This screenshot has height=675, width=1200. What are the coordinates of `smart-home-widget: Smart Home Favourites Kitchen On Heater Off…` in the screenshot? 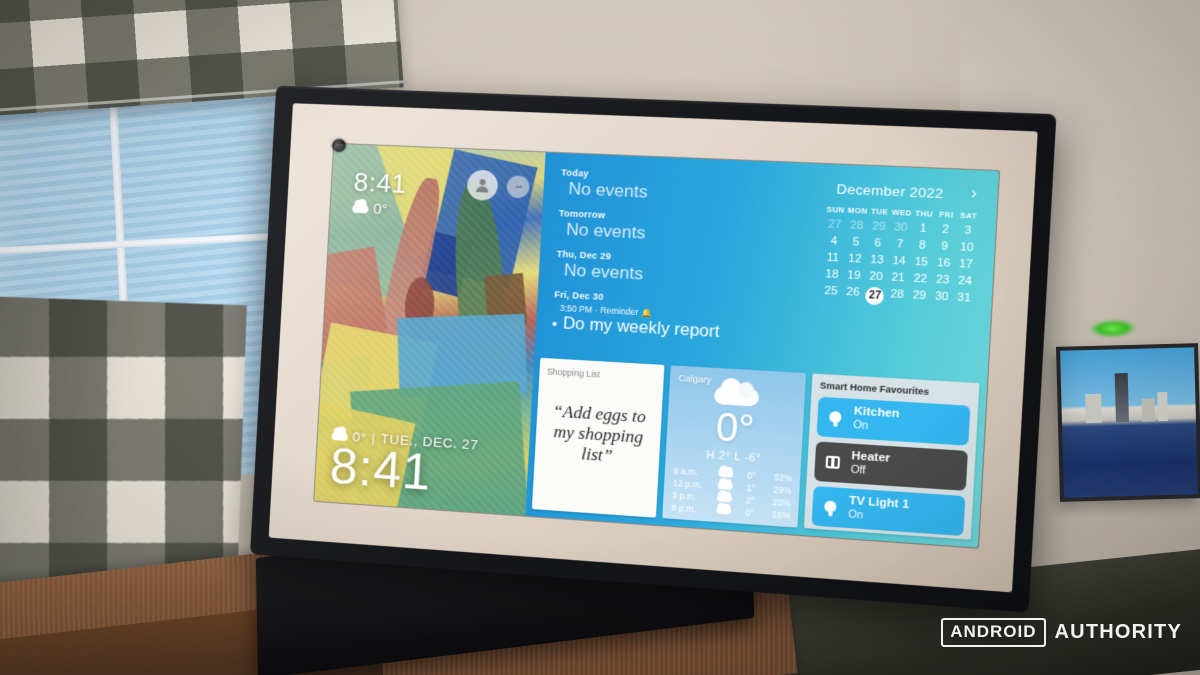 It's located at (892, 456).